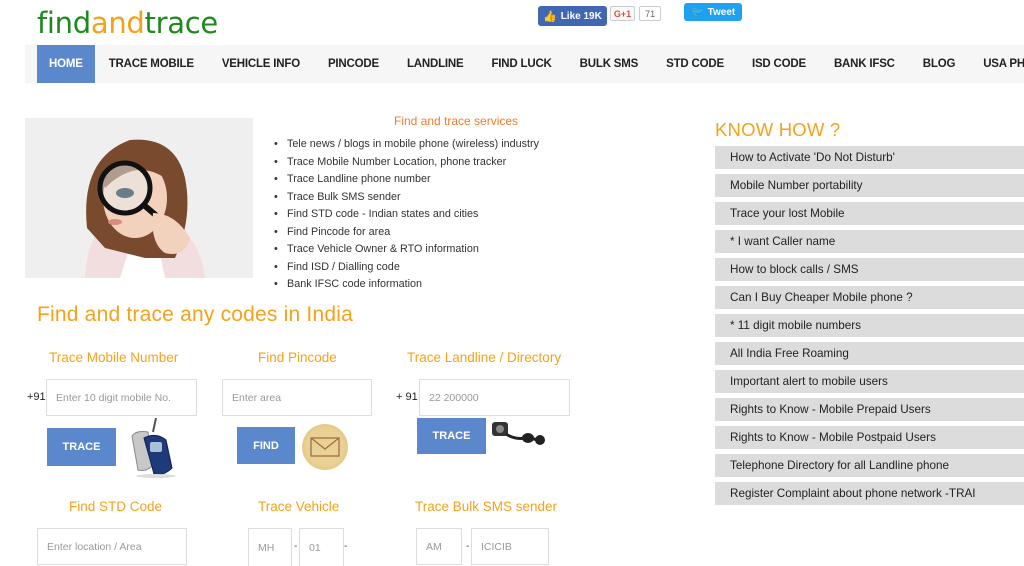  I want to click on landline-prefix: + 91, so click(407, 397).